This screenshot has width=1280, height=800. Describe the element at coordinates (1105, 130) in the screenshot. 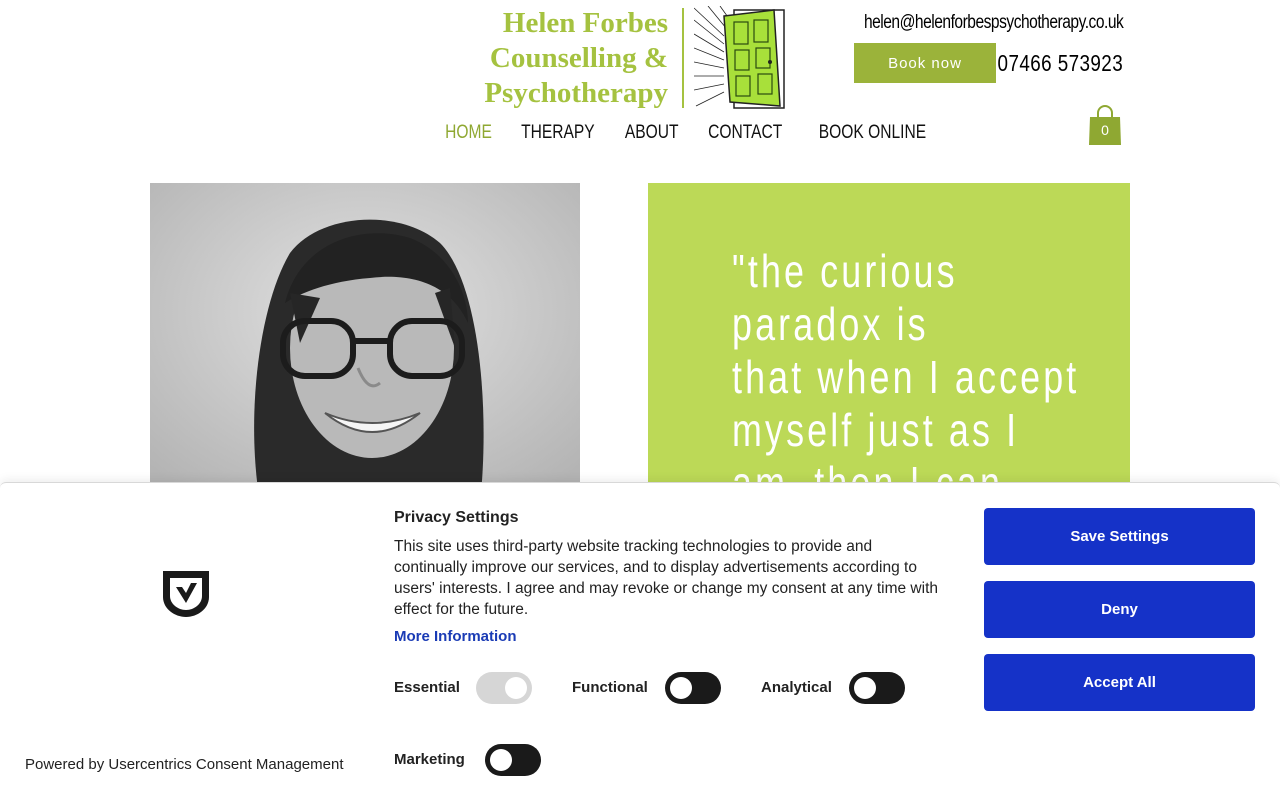

I see `cart-count: 0` at that location.